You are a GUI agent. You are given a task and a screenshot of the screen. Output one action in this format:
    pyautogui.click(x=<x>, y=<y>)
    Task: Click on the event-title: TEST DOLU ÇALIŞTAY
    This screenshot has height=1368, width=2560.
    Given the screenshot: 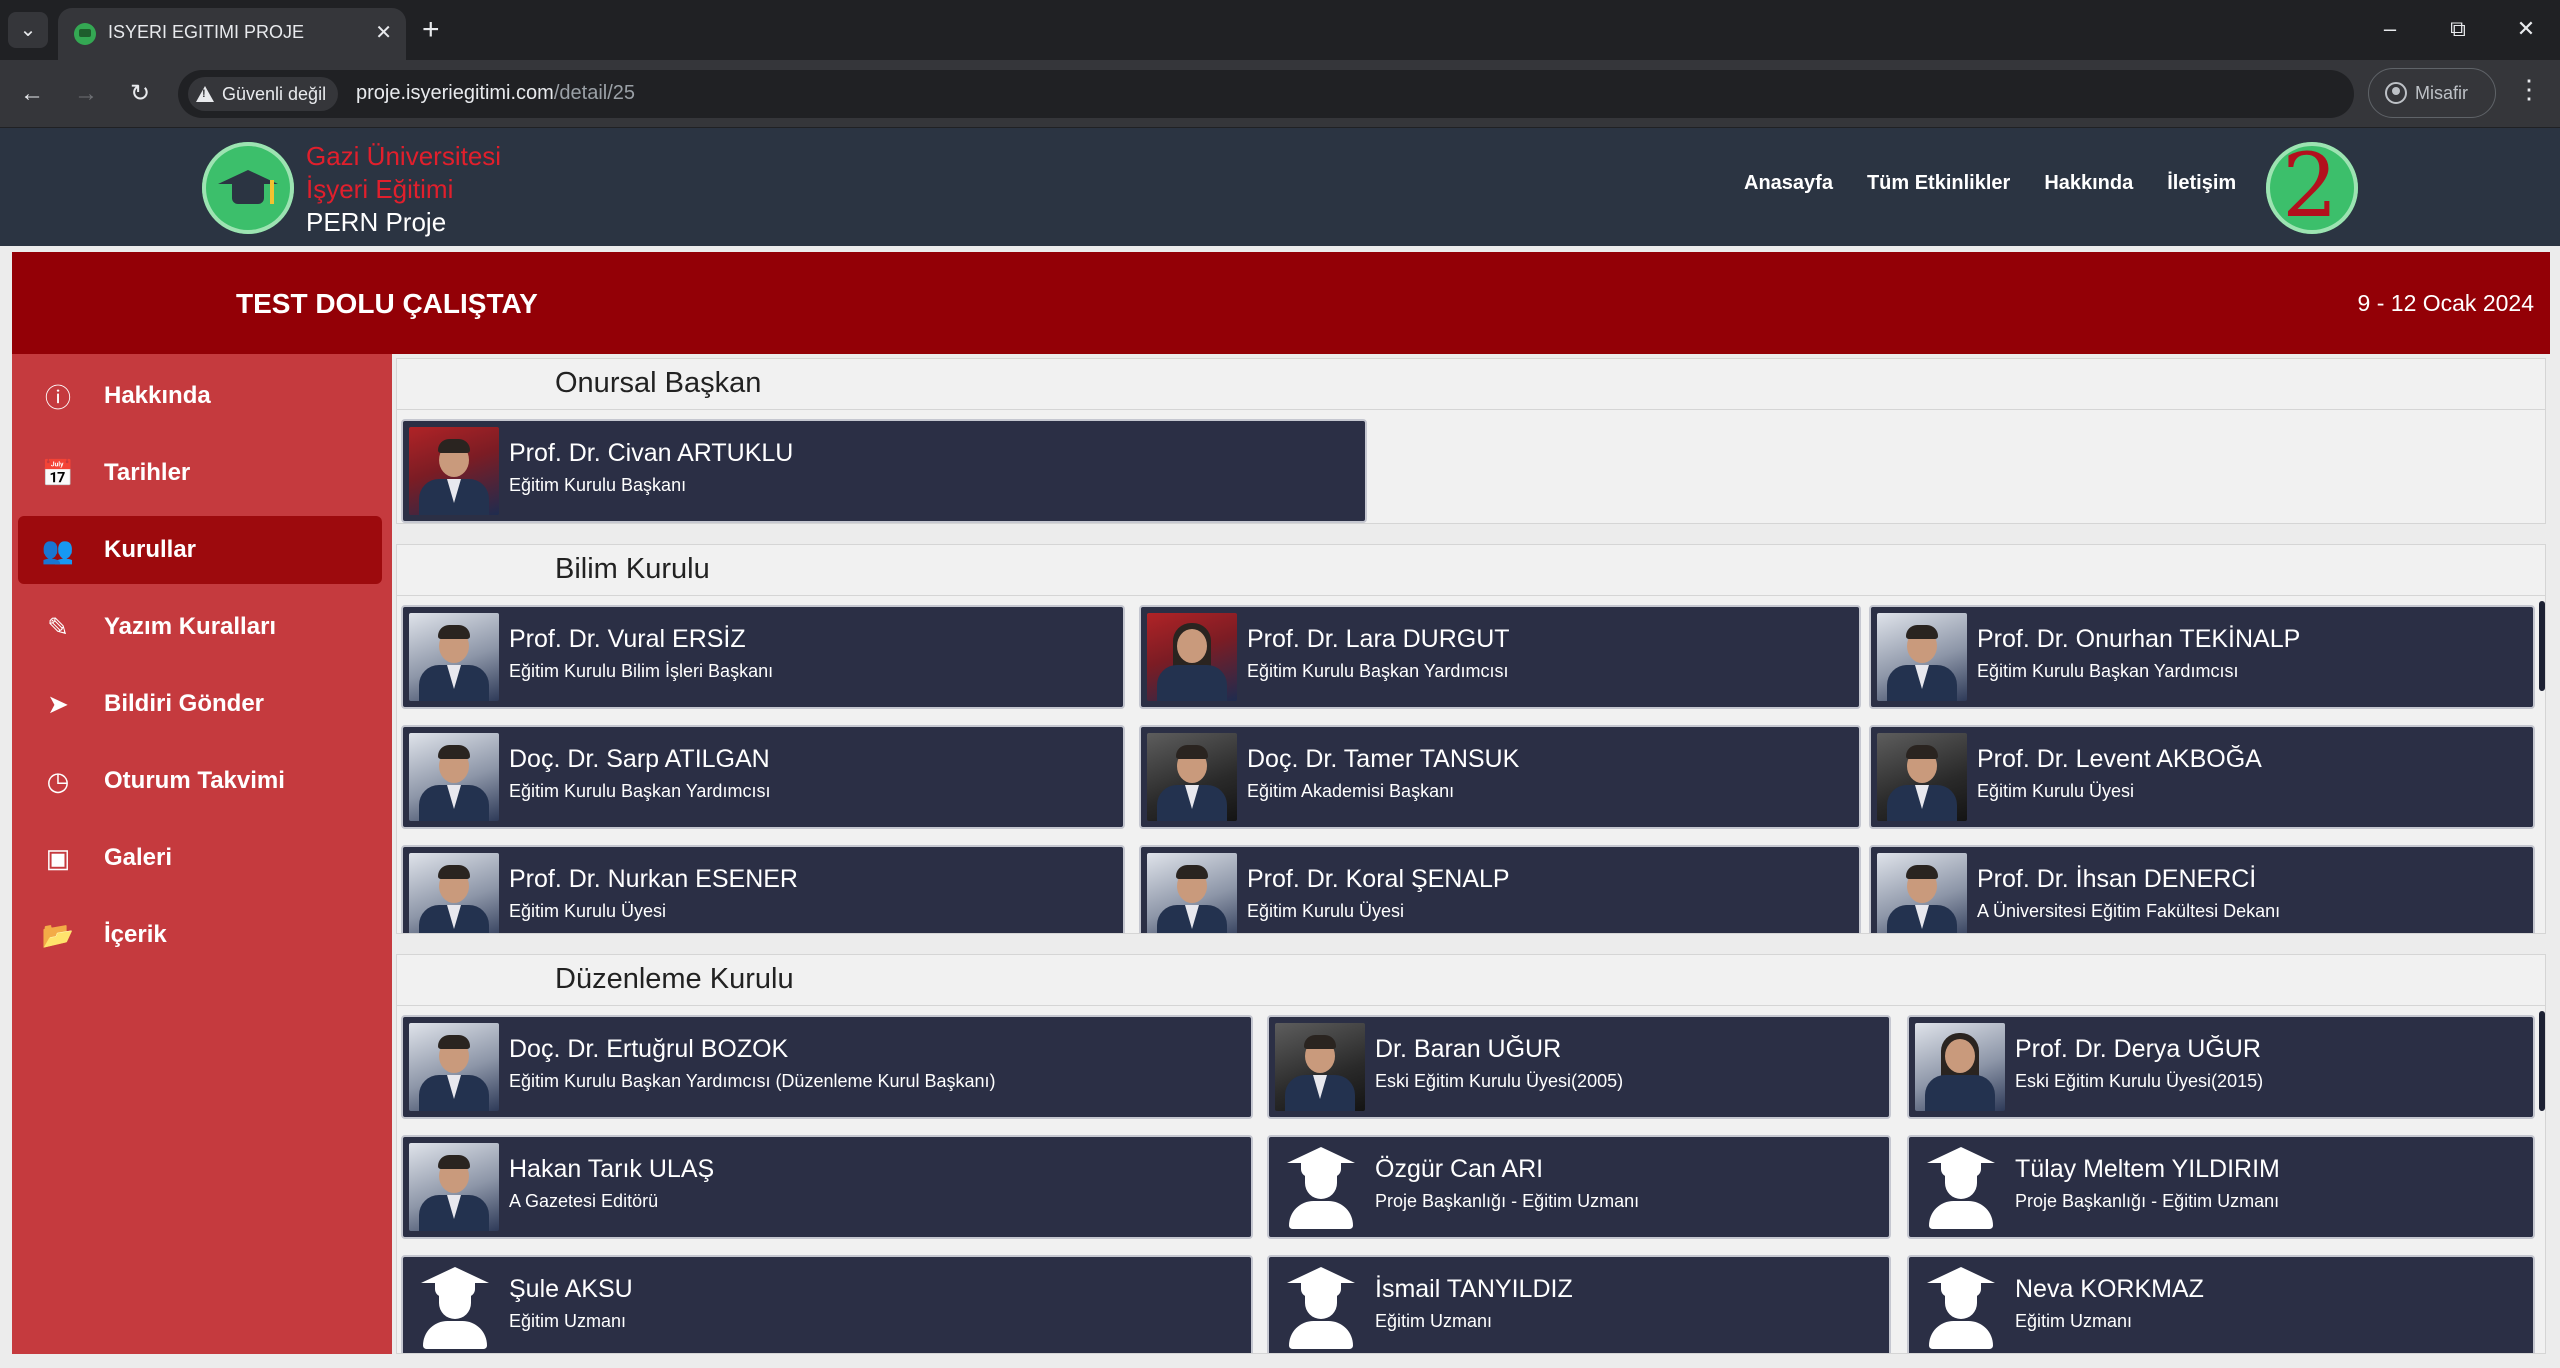 What is the action you would take?
    pyautogui.click(x=387, y=303)
    